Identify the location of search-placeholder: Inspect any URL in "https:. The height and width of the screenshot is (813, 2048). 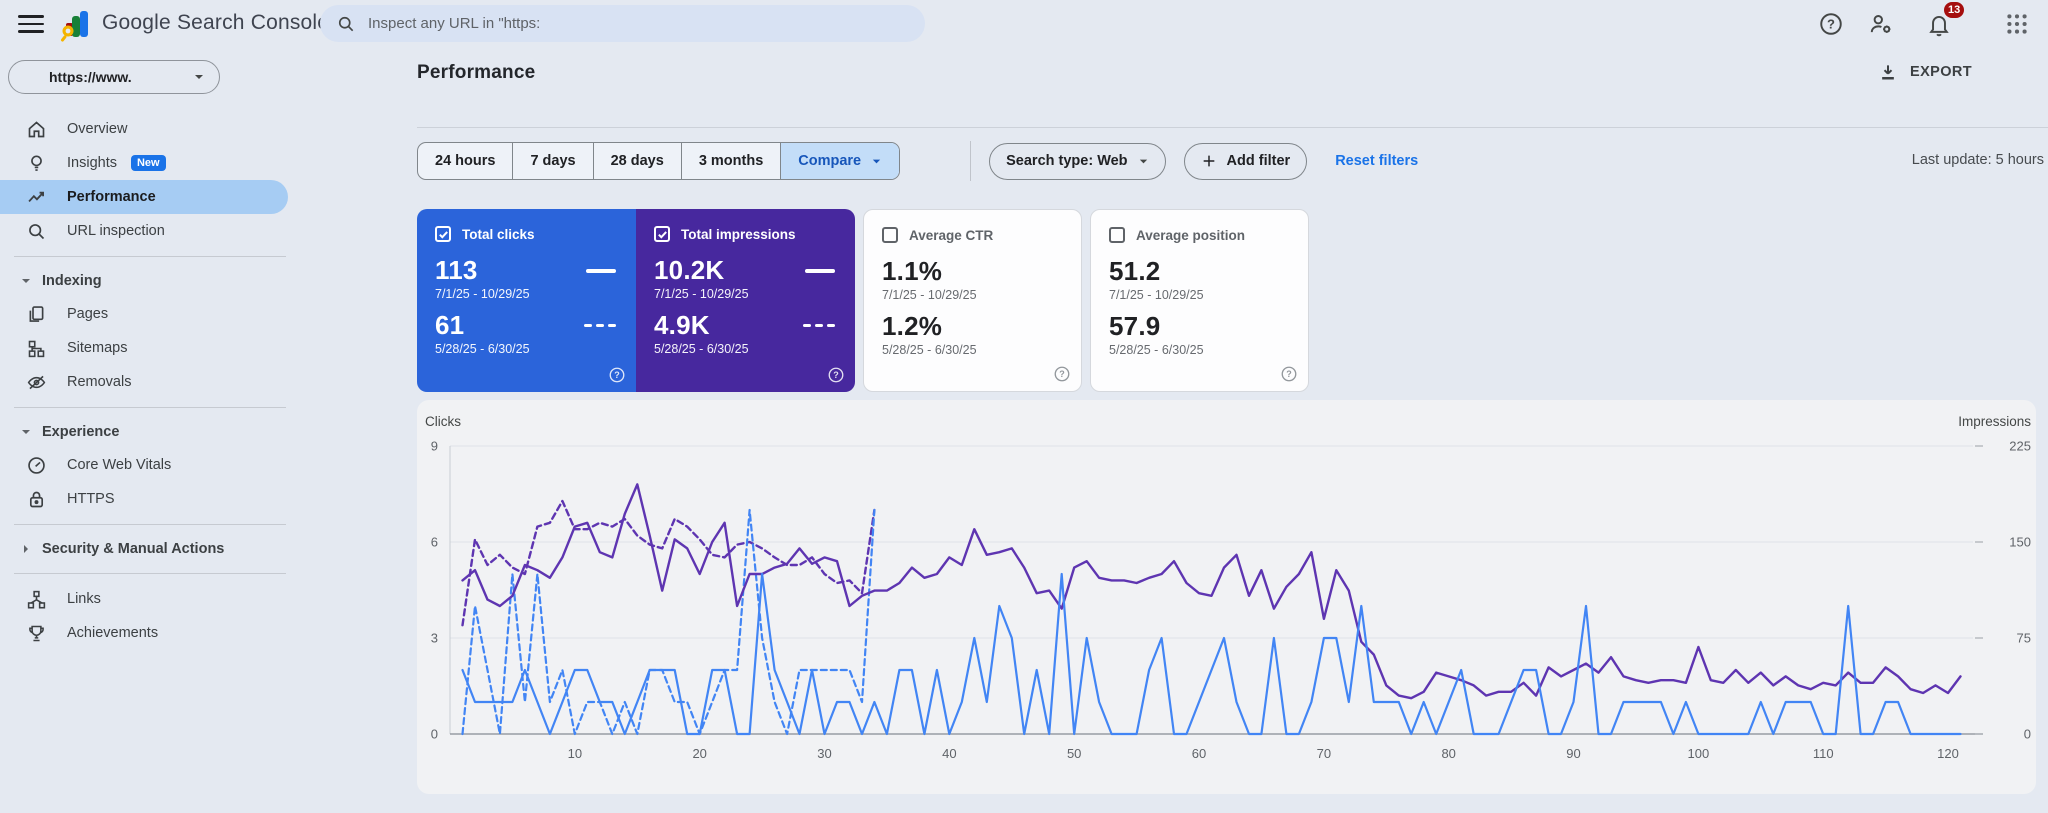
(454, 23).